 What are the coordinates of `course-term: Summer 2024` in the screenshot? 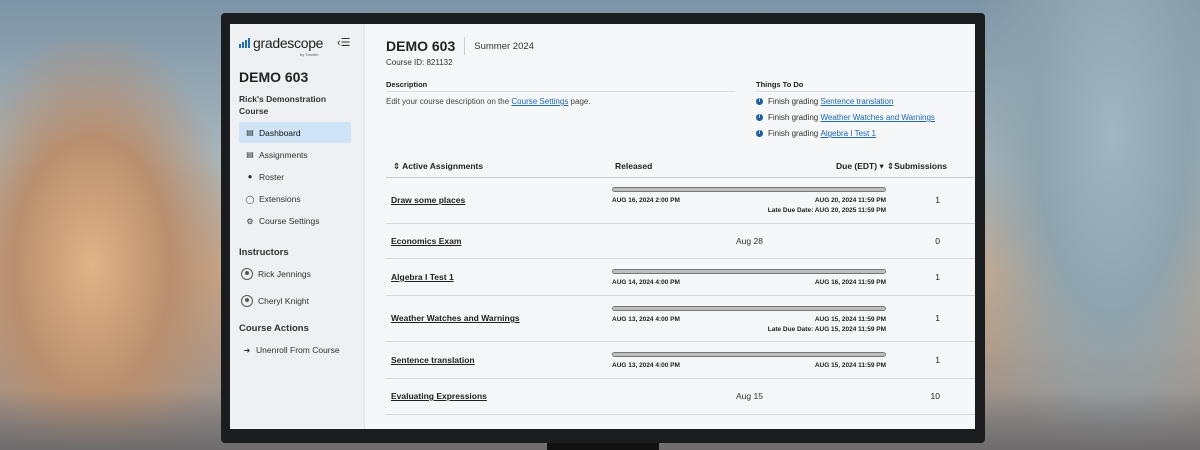 It's located at (504, 46).